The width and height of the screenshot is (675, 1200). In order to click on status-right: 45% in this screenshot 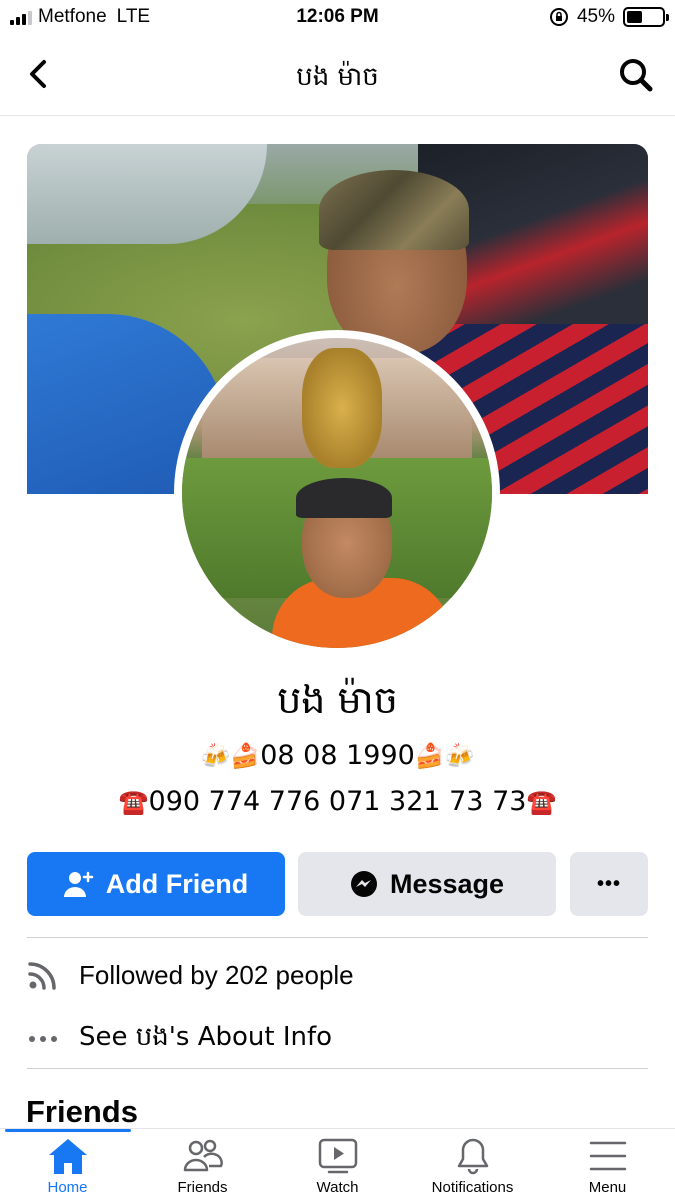, I will do `click(609, 17)`.